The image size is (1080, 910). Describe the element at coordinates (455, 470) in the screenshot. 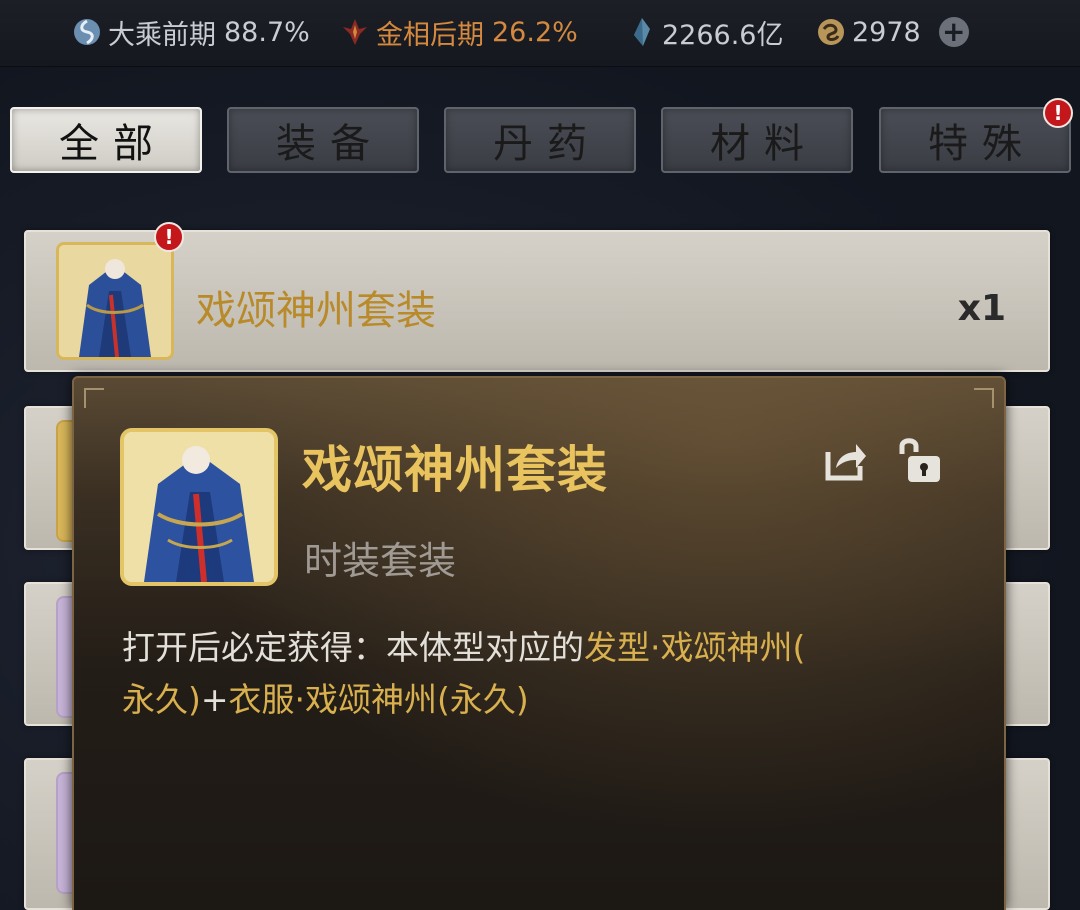

I see `popup-title: 戏颂神州套装` at that location.